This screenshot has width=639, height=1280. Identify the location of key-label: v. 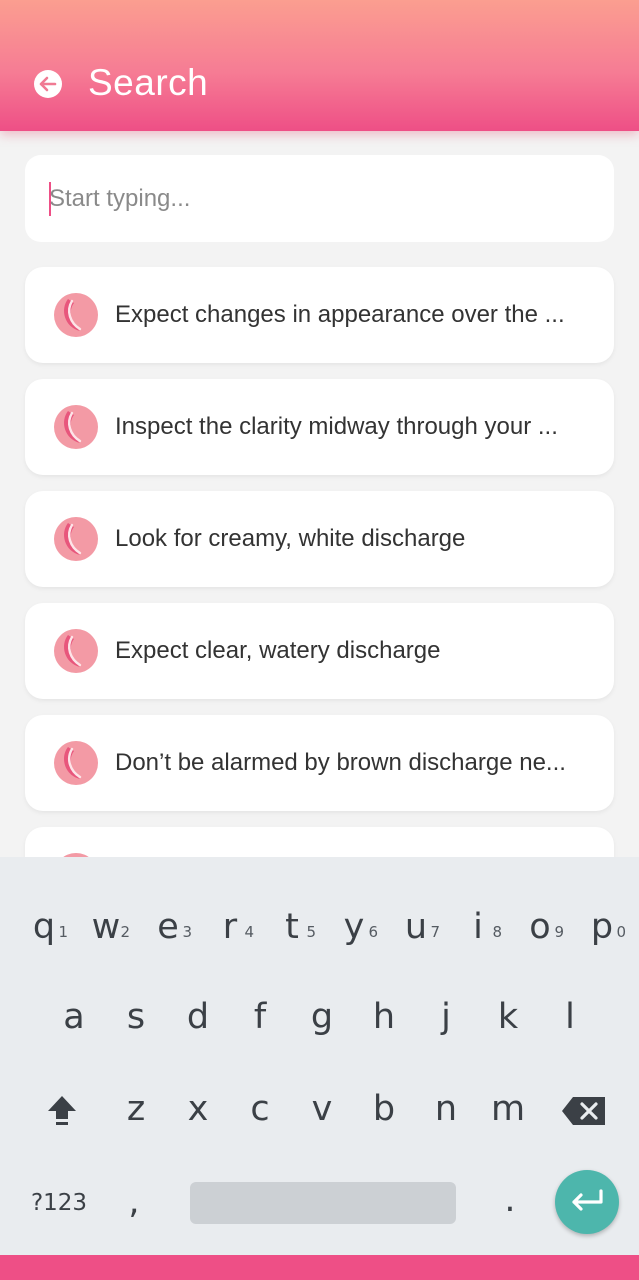
(322, 1109).